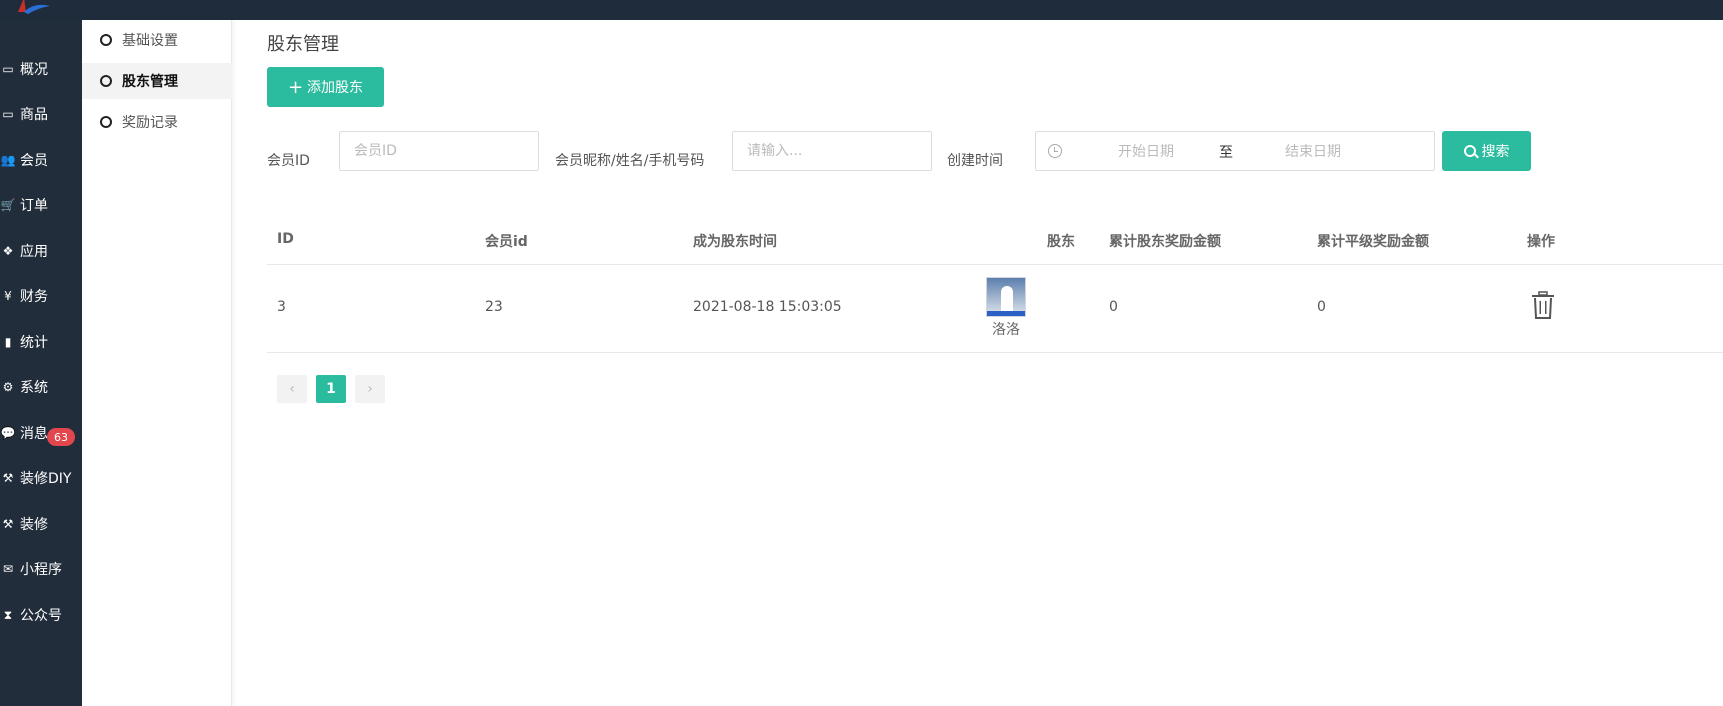  I want to click on nav-item-stats: ▮ 统计, so click(41, 342).